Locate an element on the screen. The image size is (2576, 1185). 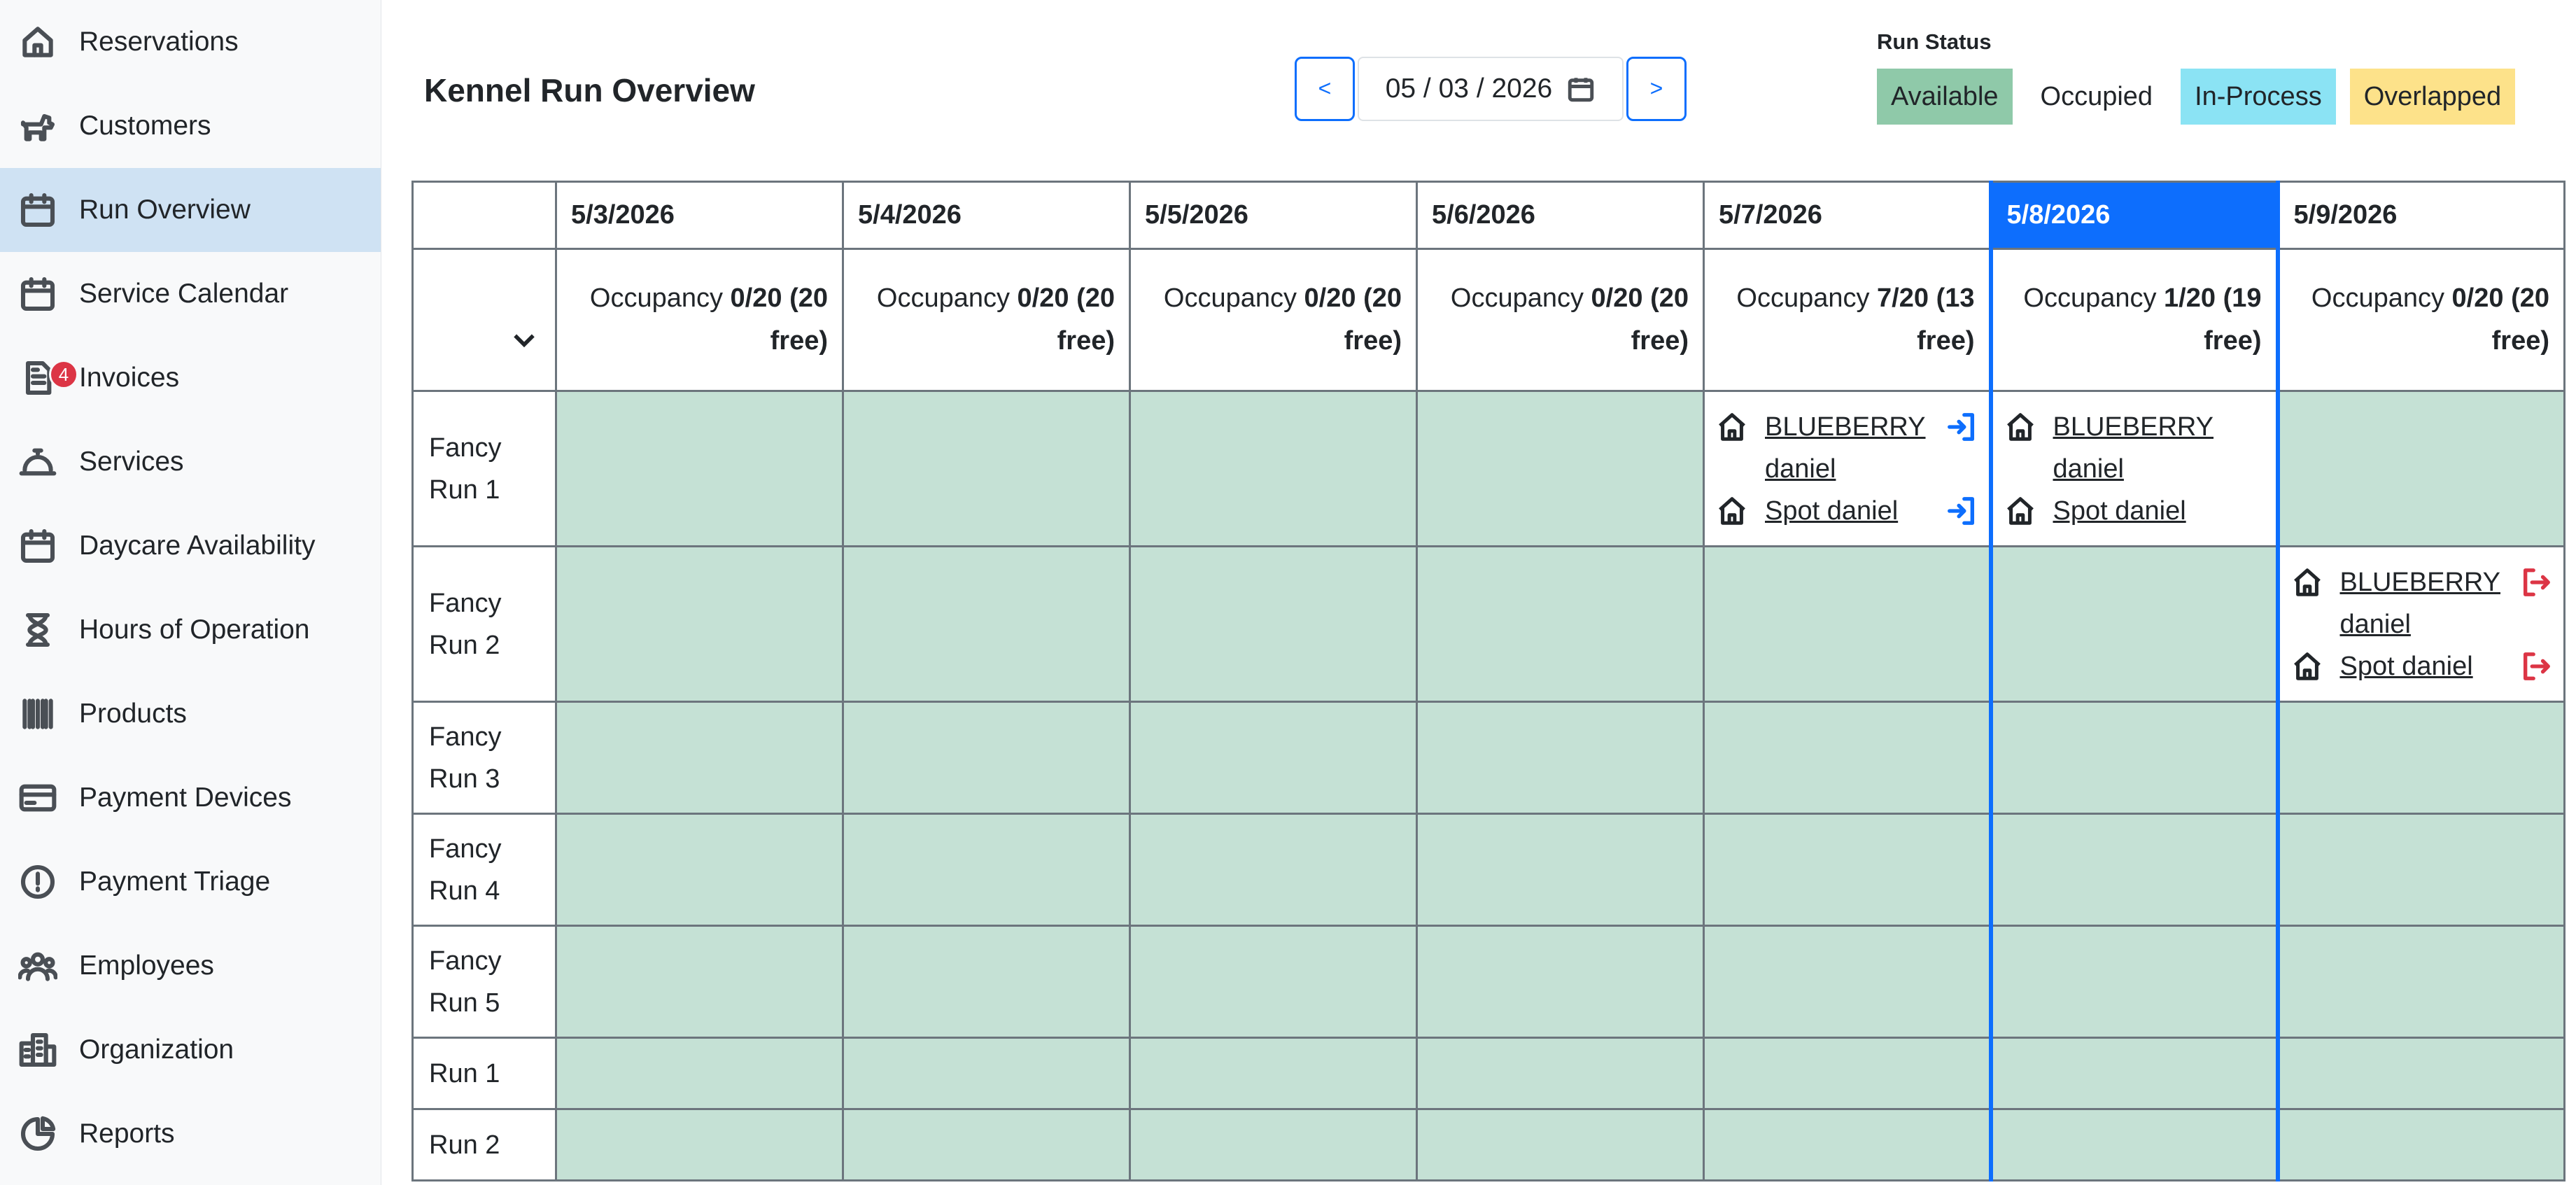
date-input: 05 / 03 / 2026 is located at coordinates (1491, 88).